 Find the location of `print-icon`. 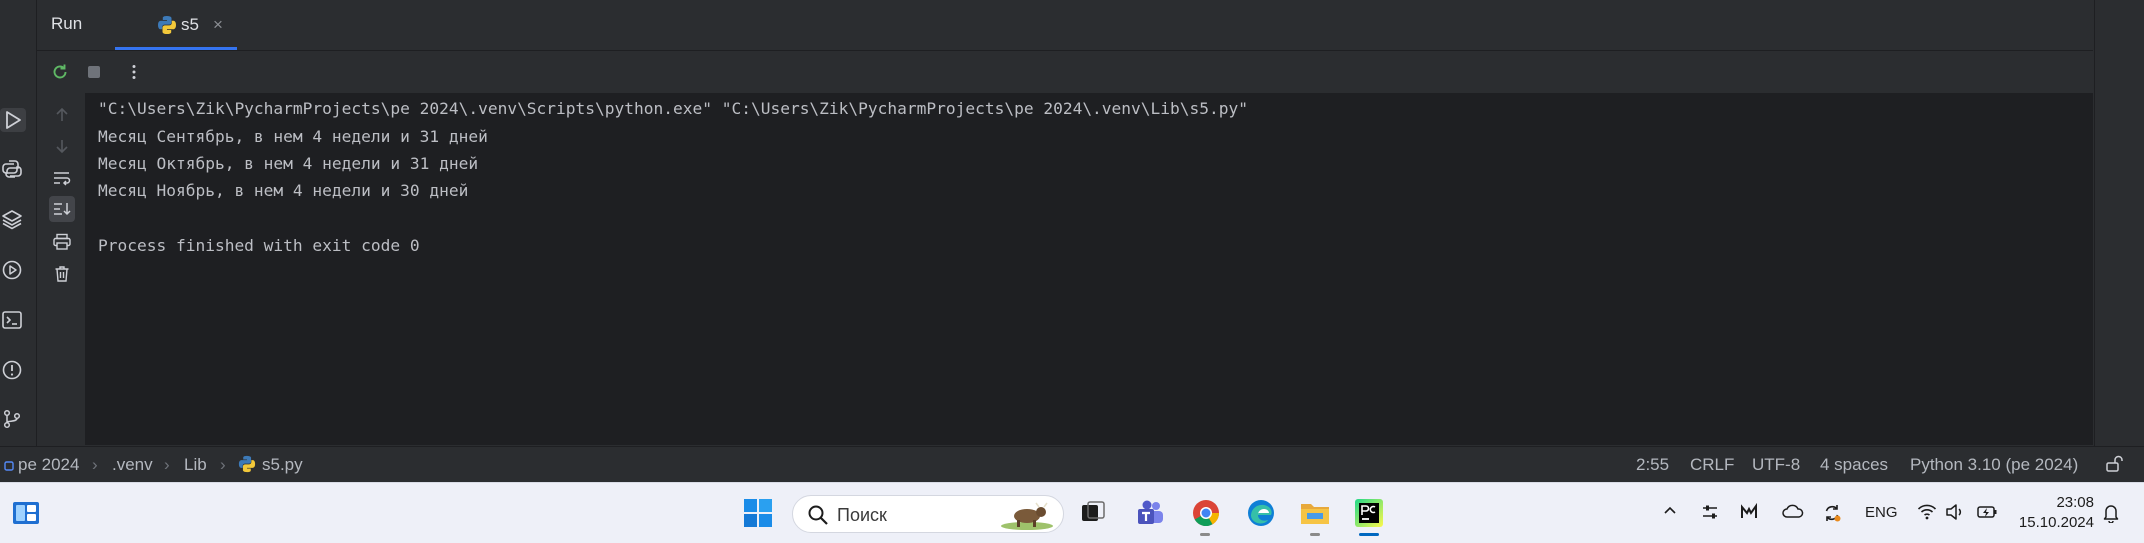

print-icon is located at coordinates (62, 242).